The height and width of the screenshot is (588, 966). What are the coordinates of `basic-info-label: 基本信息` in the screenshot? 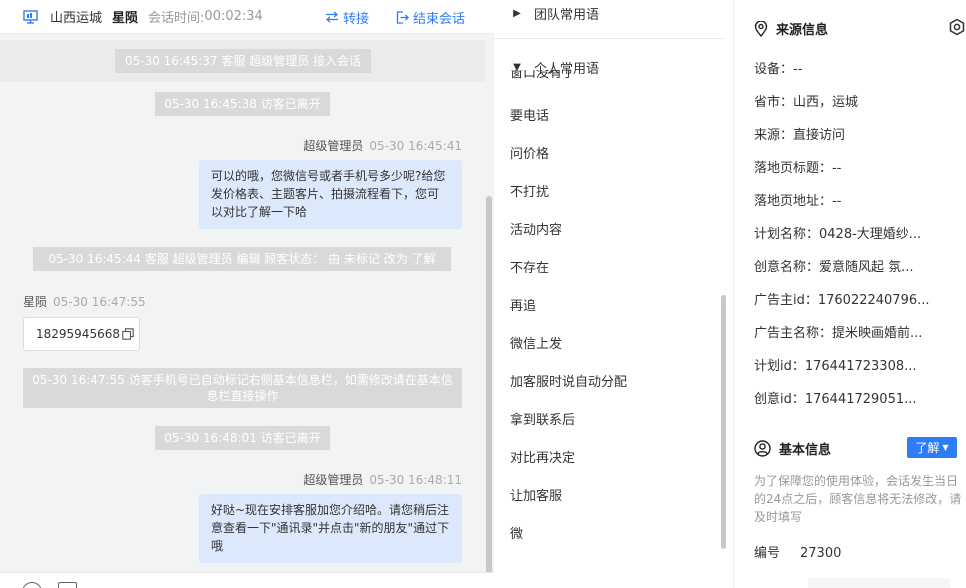 It's located at (805, 450).